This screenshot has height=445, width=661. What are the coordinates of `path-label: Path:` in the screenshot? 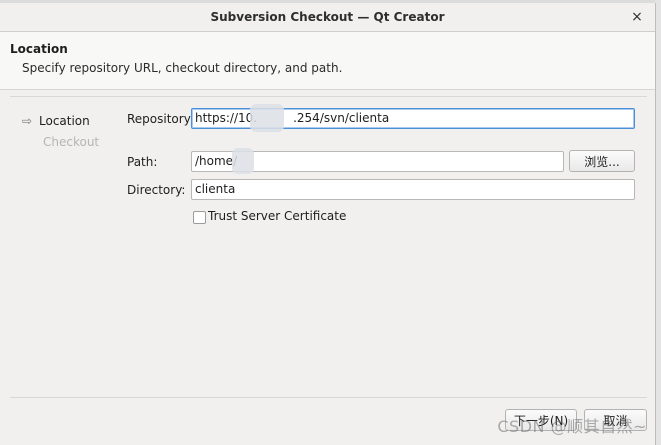 It's located at (142, 162).